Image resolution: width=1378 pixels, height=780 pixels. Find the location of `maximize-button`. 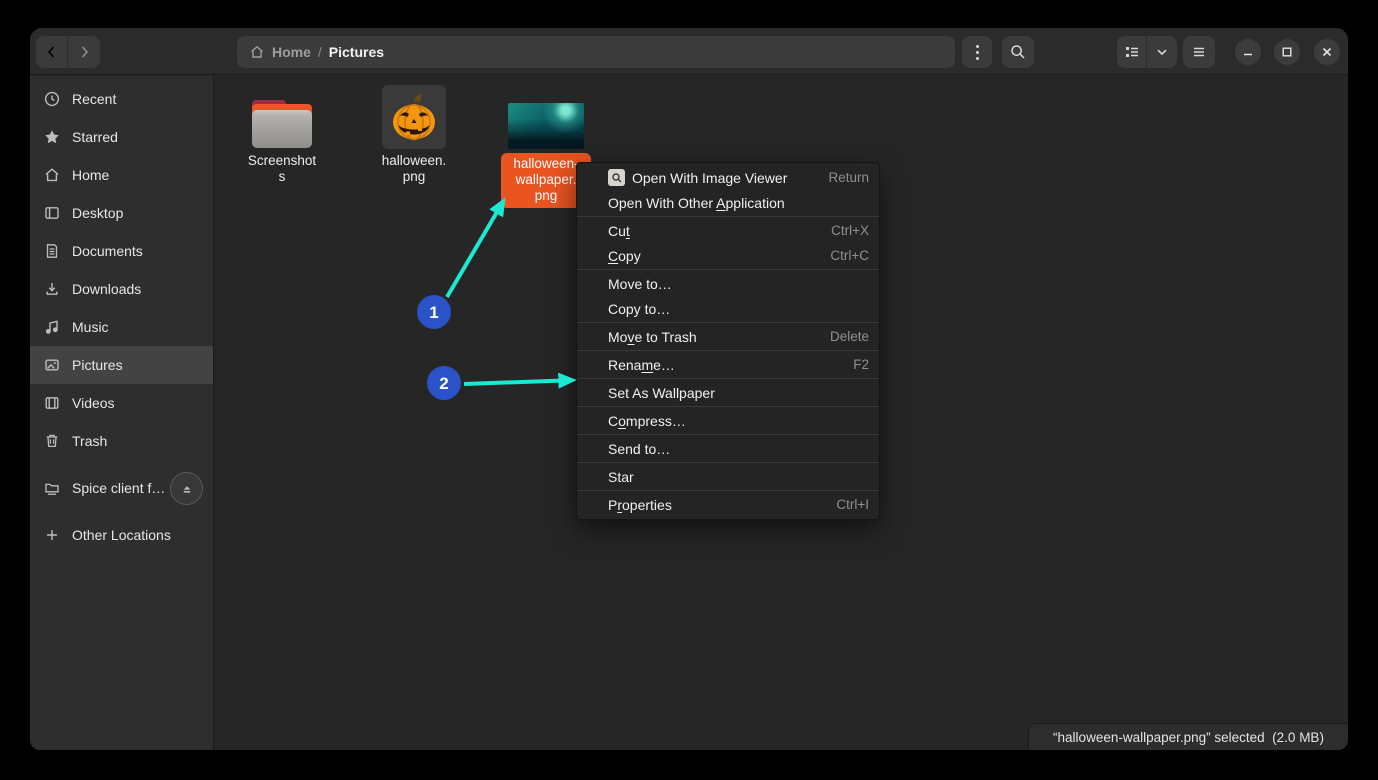

maximize-button is located at coordinates (1287, 52).